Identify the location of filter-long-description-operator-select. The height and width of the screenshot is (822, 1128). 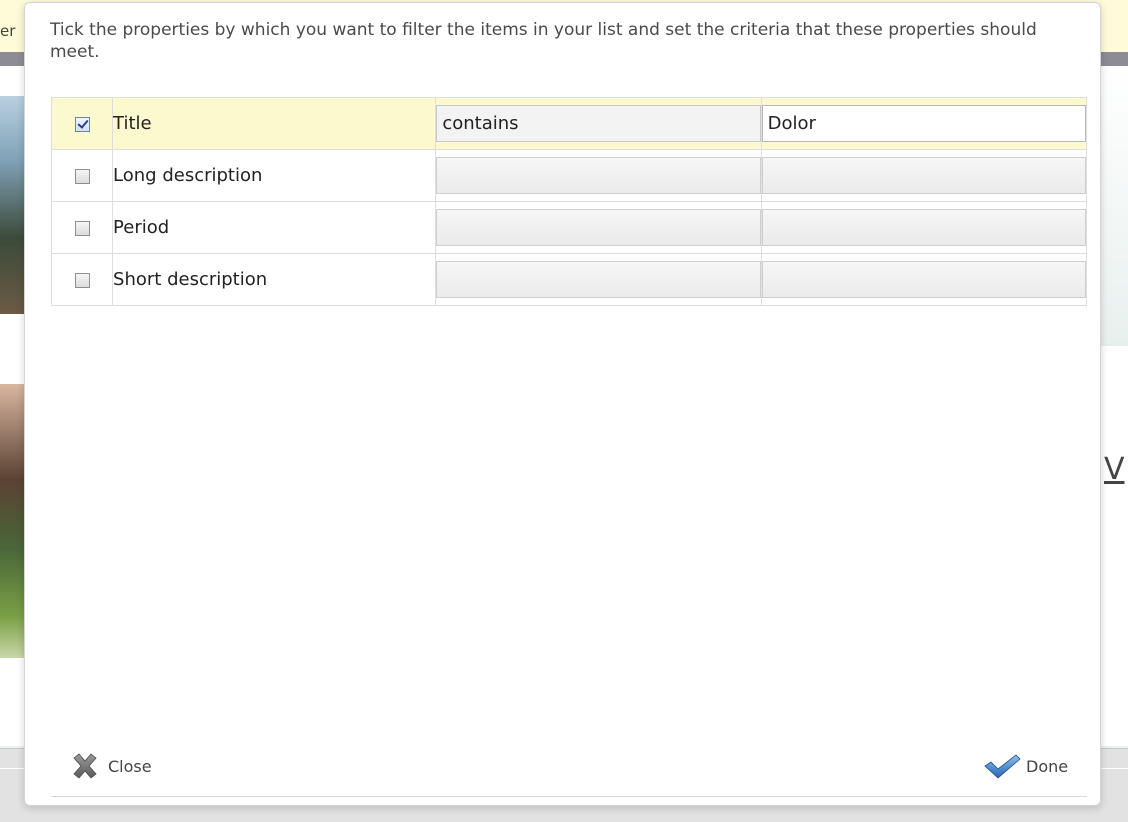
(598, 175).